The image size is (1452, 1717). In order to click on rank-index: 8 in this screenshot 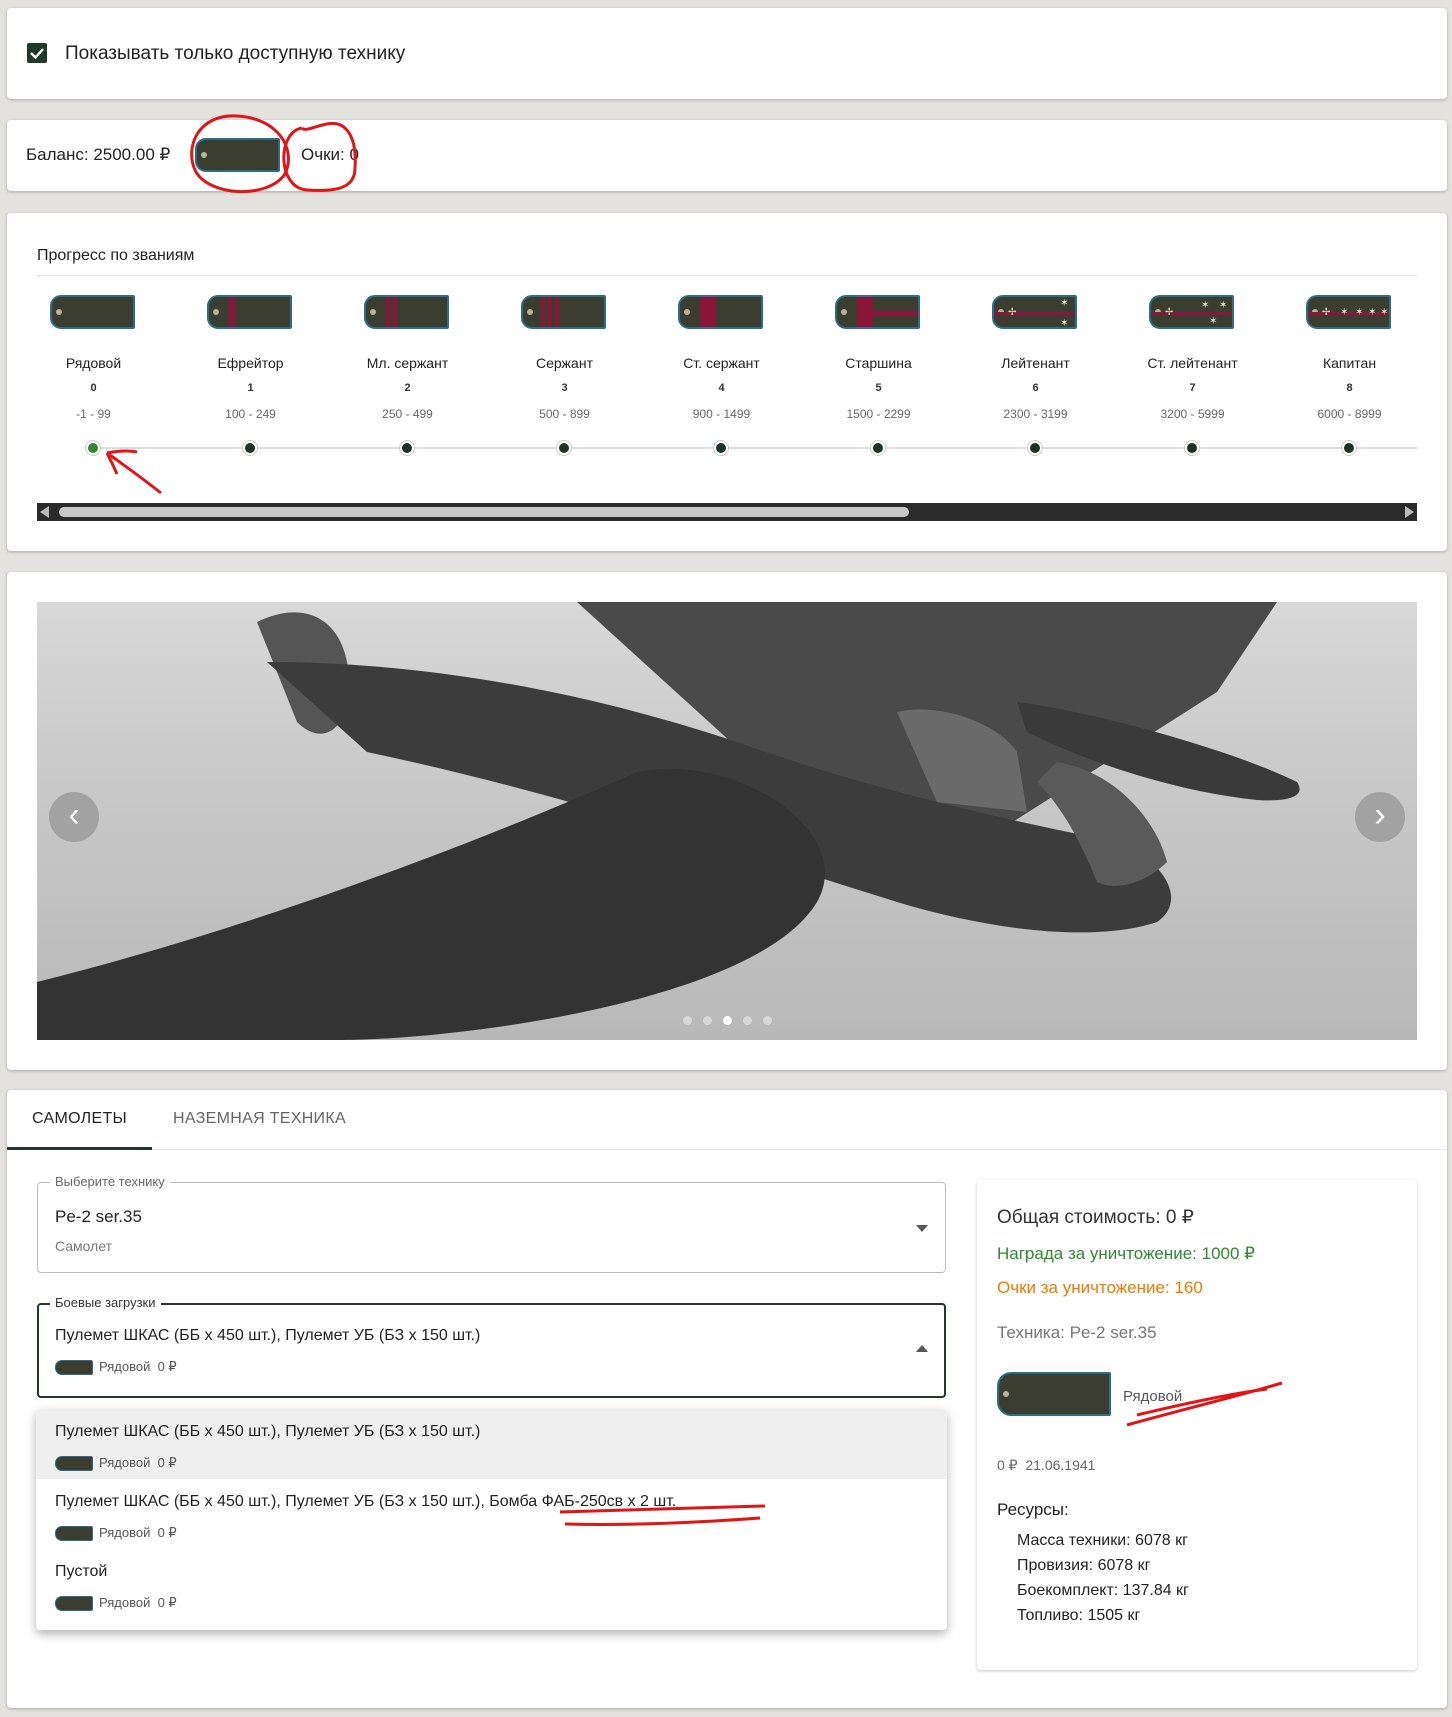, I will do `click(1349, 388)`.